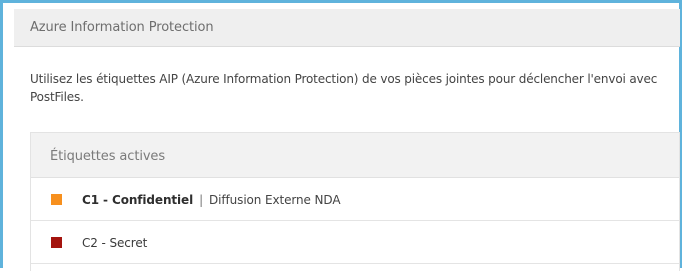 This screenshot has width=682, height=271. What do you see at coordinates (107, 156) in the screenshot?
I see `active-labels-title: Étiquettes actives` at bounding box center [107, 156].